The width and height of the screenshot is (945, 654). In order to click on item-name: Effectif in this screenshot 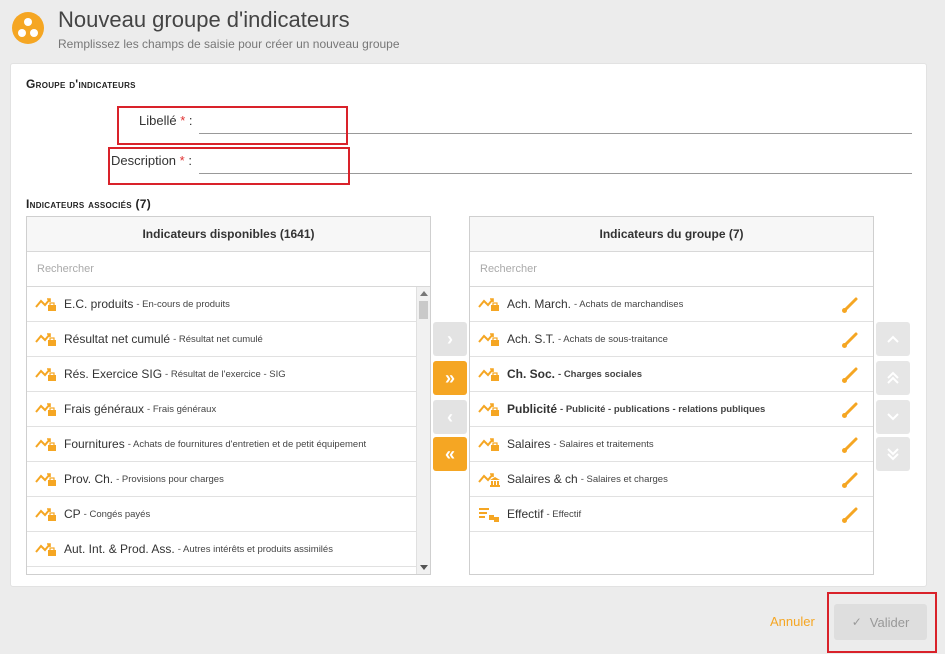, I will do `click(525, 514)`.